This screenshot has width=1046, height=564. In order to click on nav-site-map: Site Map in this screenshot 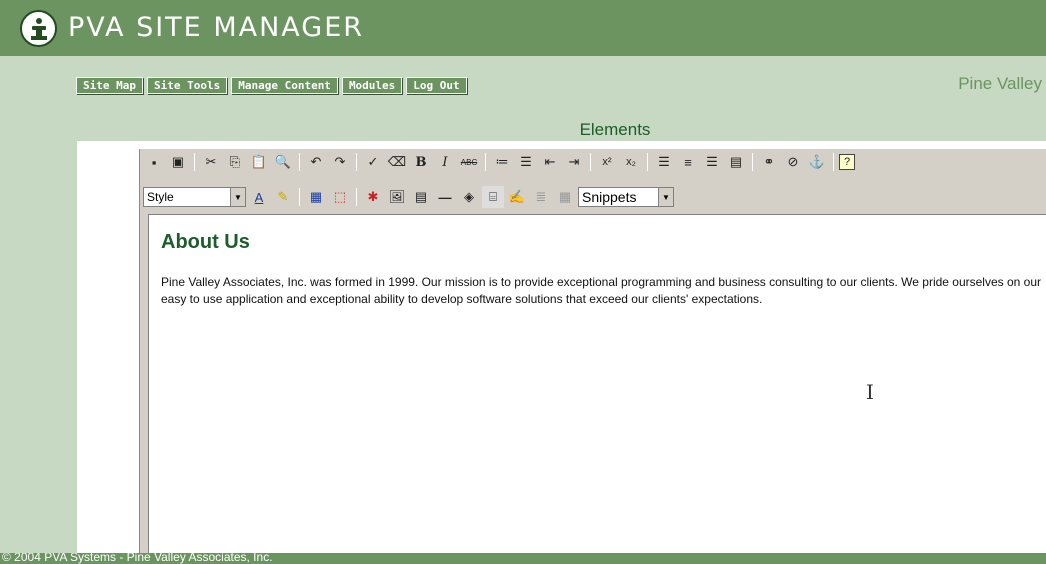, I will do `click(109, 85)`.